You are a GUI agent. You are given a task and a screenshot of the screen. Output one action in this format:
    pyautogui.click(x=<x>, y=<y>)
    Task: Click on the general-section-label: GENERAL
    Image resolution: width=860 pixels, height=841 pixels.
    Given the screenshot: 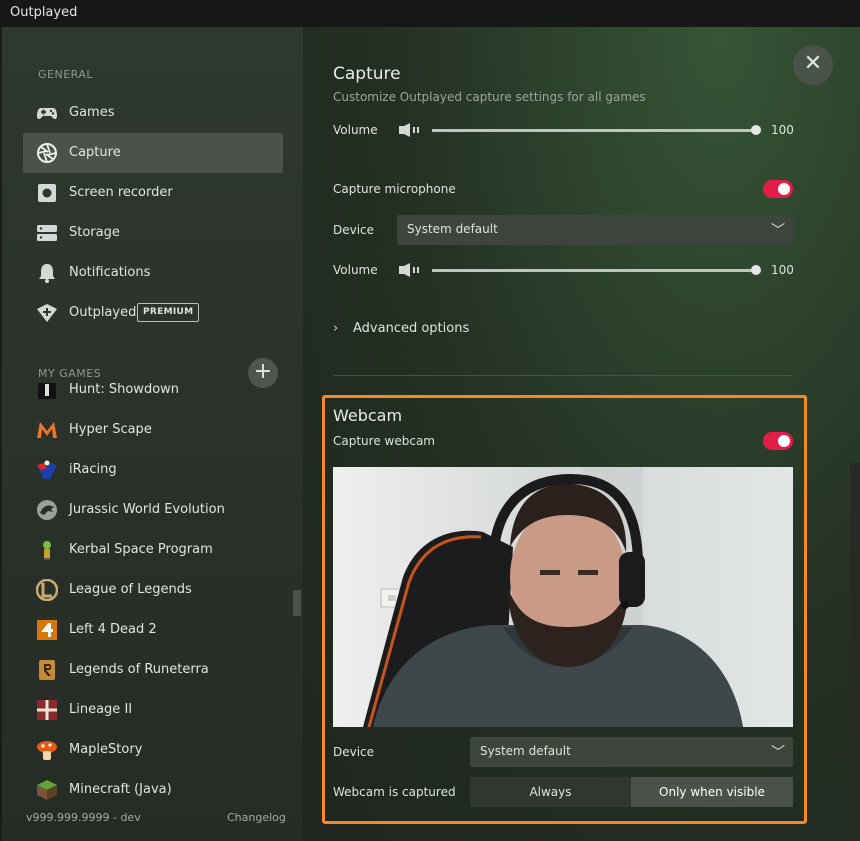 What is the action you would take?
    pyautogui.click(x=66, y=74)
    